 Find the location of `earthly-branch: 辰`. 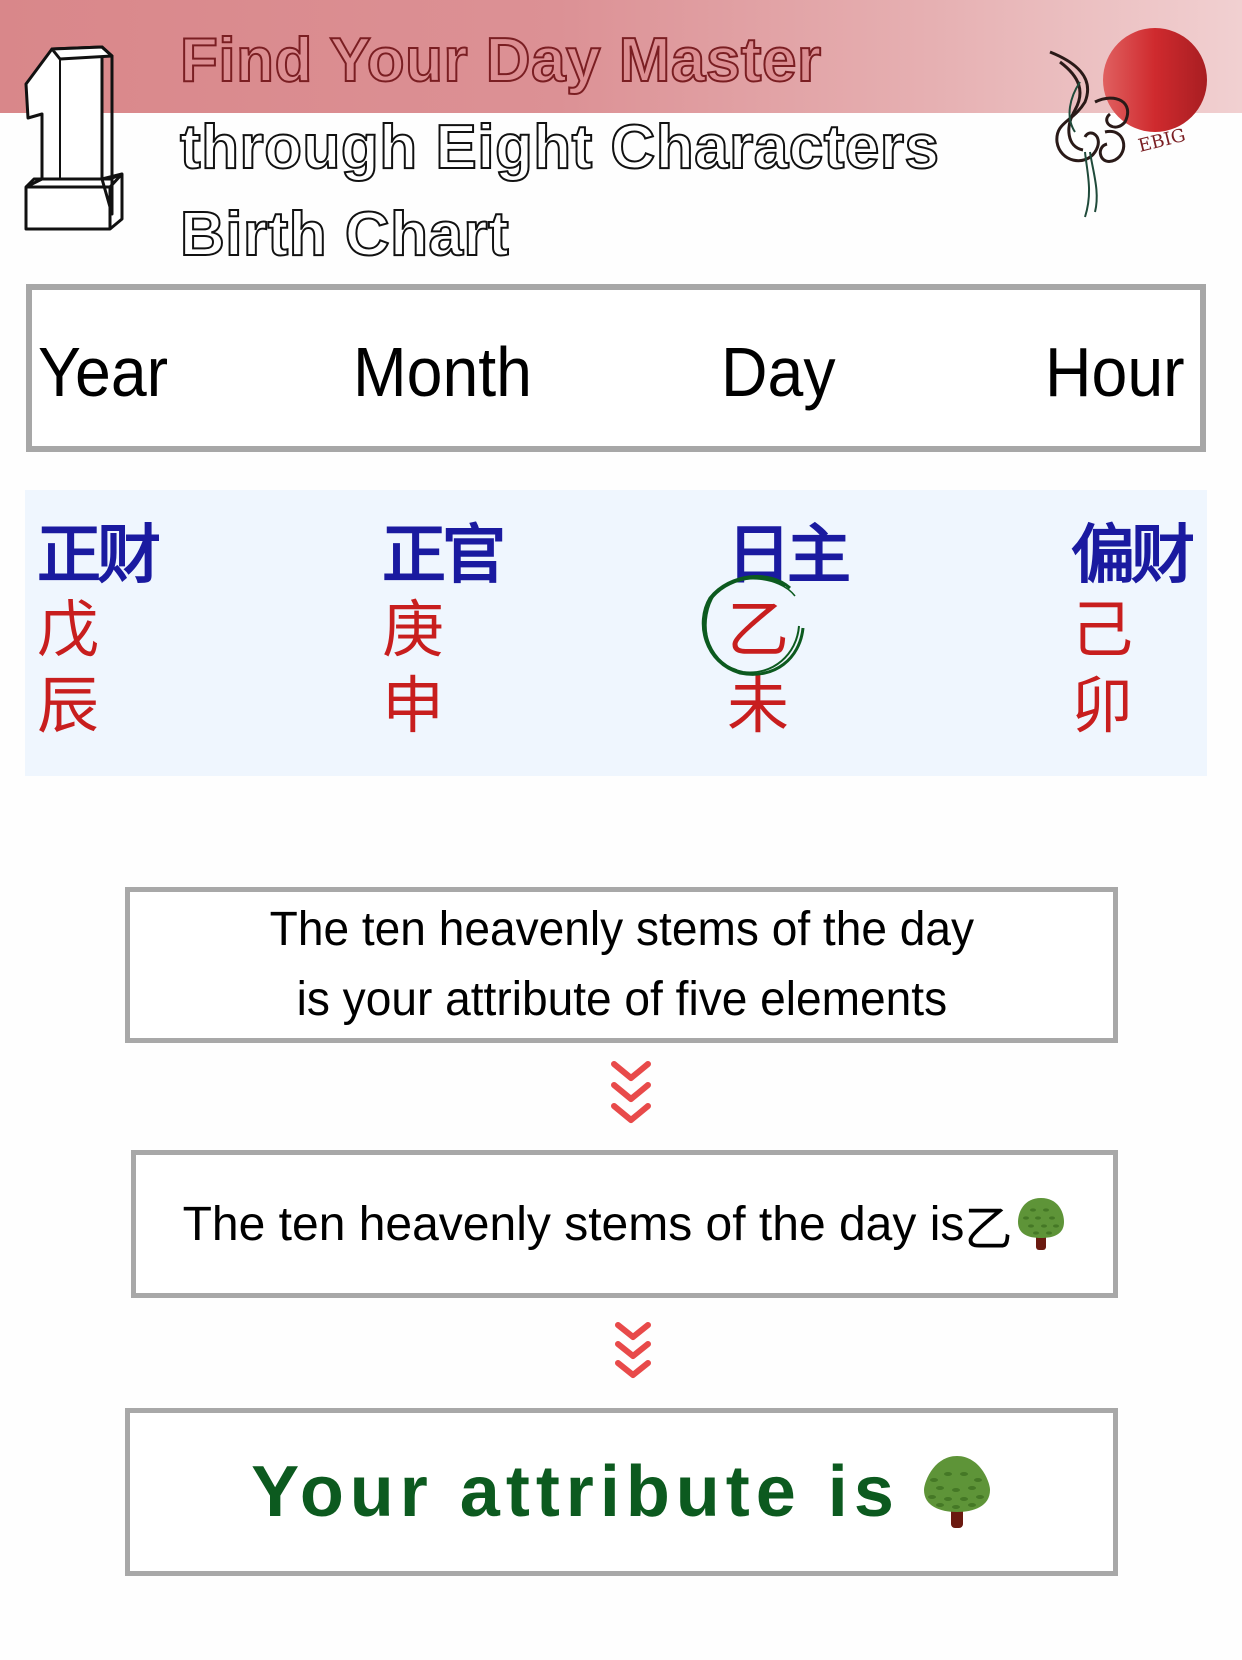

earthly-branch: 辰 is located at coordinates (68, 705).